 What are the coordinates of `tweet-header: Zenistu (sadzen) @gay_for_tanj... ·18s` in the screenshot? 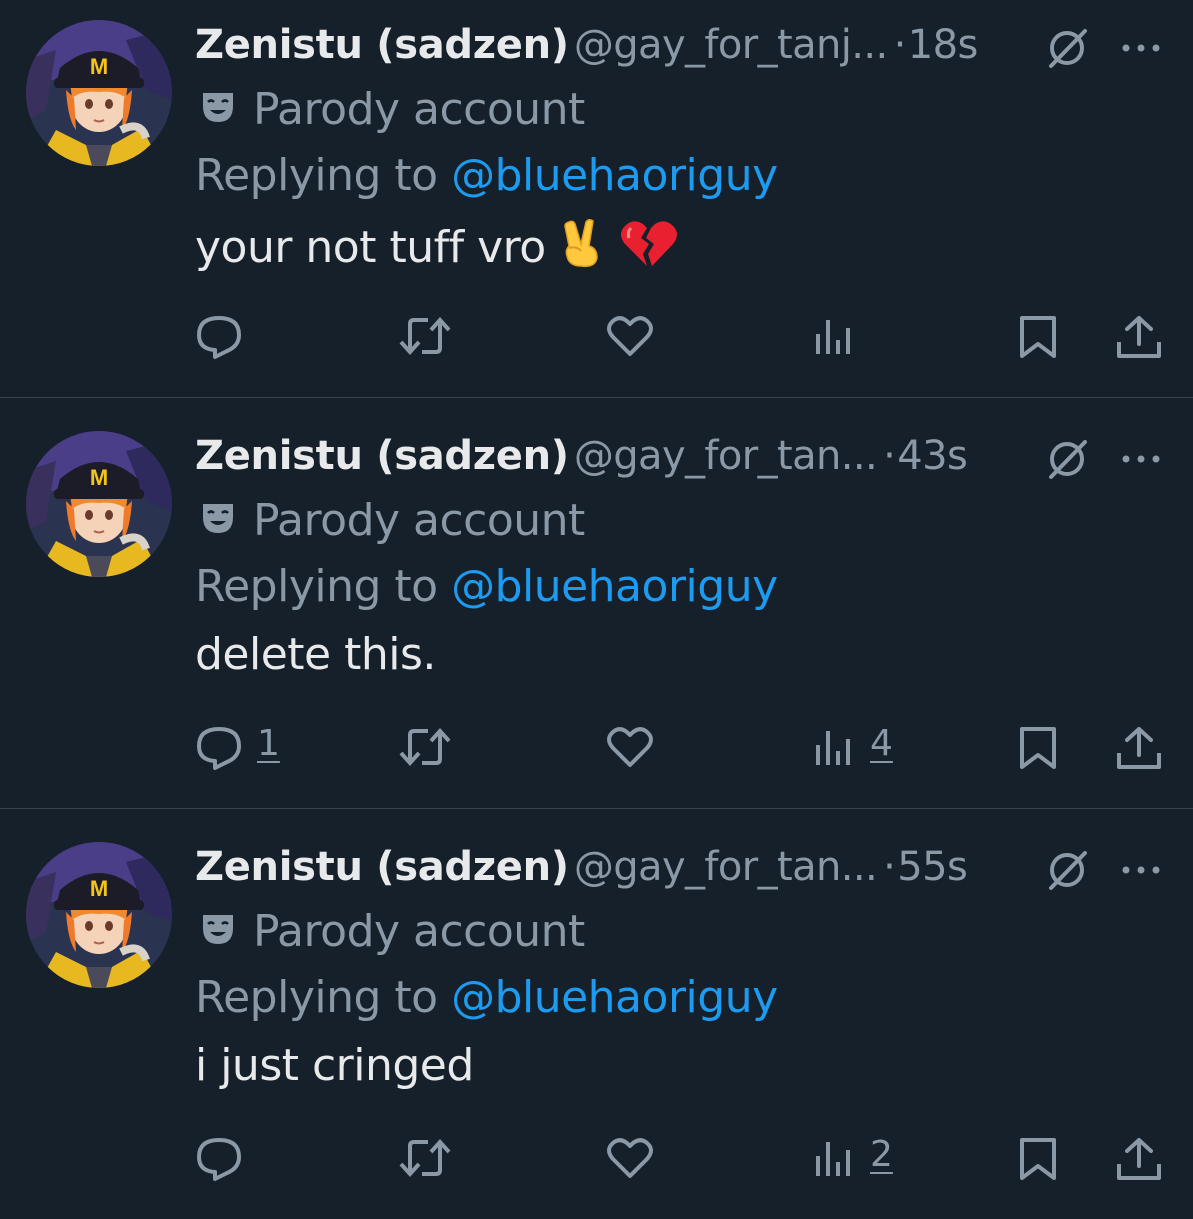 It's located at (640, 46).